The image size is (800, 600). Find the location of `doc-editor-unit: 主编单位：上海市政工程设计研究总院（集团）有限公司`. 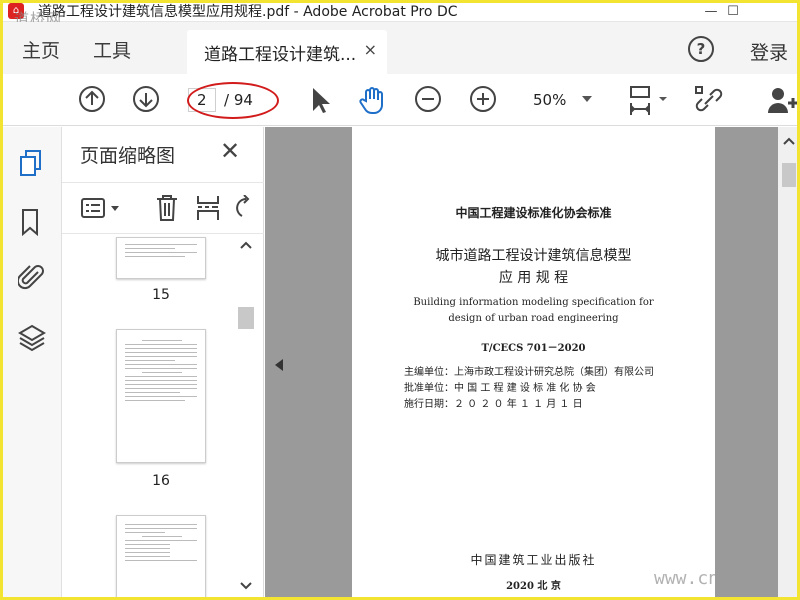

doc-editor-unit: 主编单位：上海市政工程设计研究总院（集团）有限公司 is located at coordinates (529, 372).